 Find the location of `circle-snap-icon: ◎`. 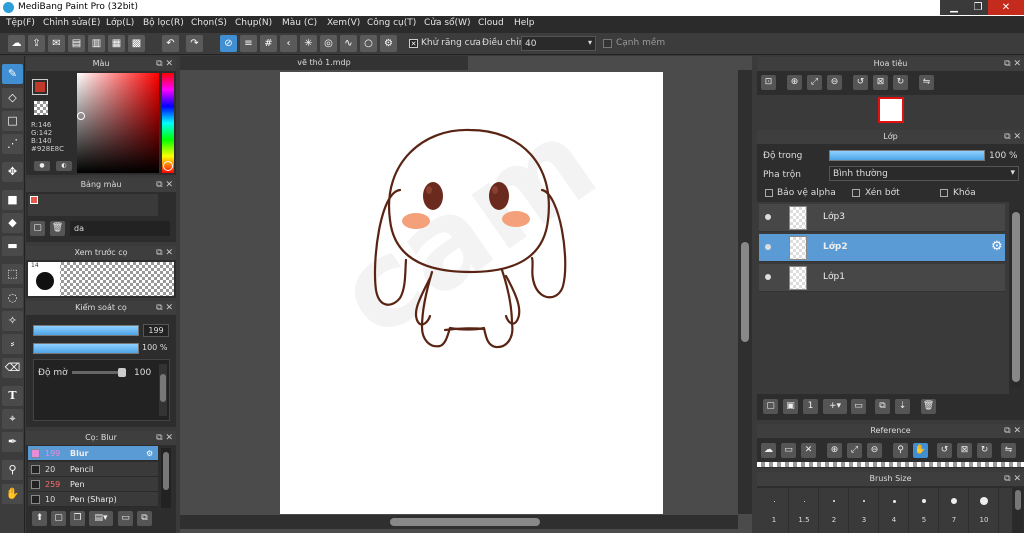

circle-snap-icon: ◎ is located at coordinates (328, 43).